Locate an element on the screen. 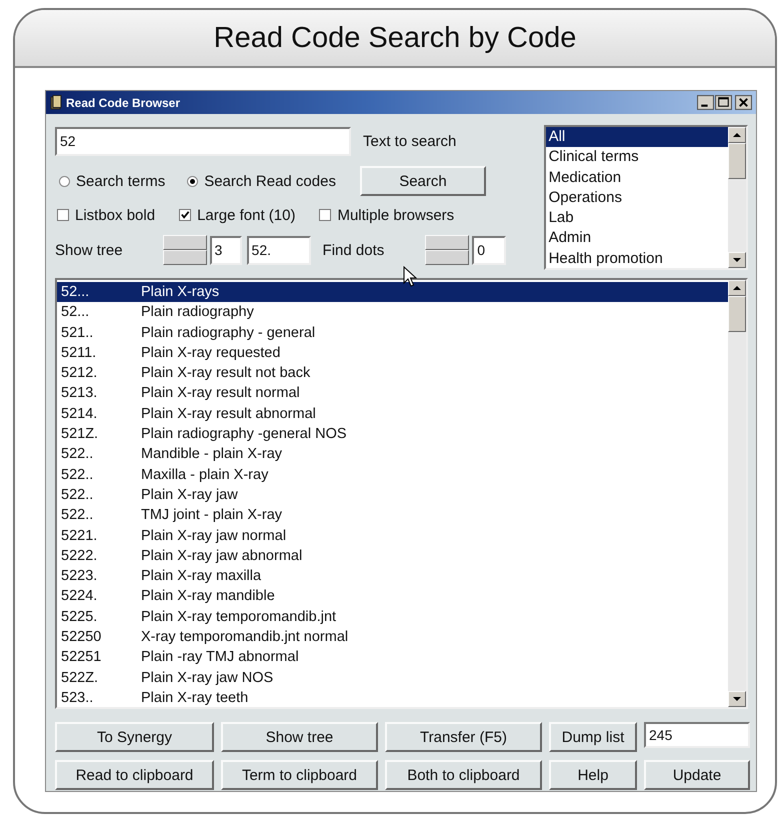 The image size is (778, 822). list-item: All is located at coordinates (637, 137).